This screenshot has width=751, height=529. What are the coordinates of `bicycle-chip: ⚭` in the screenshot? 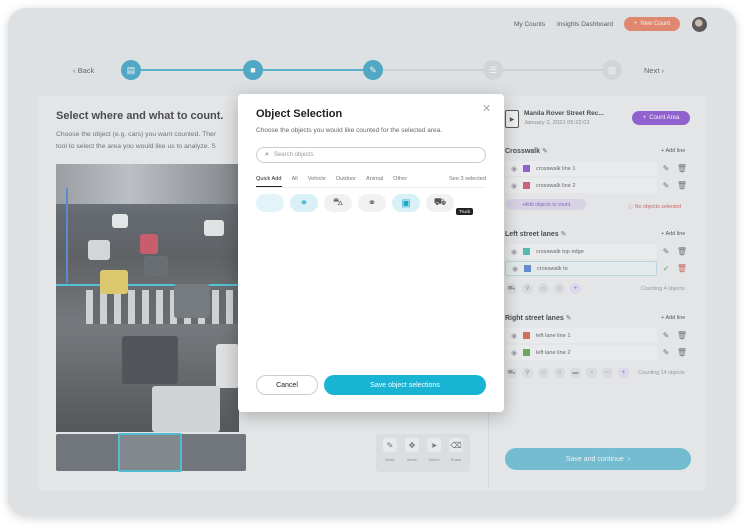 It's located at (304, 203).